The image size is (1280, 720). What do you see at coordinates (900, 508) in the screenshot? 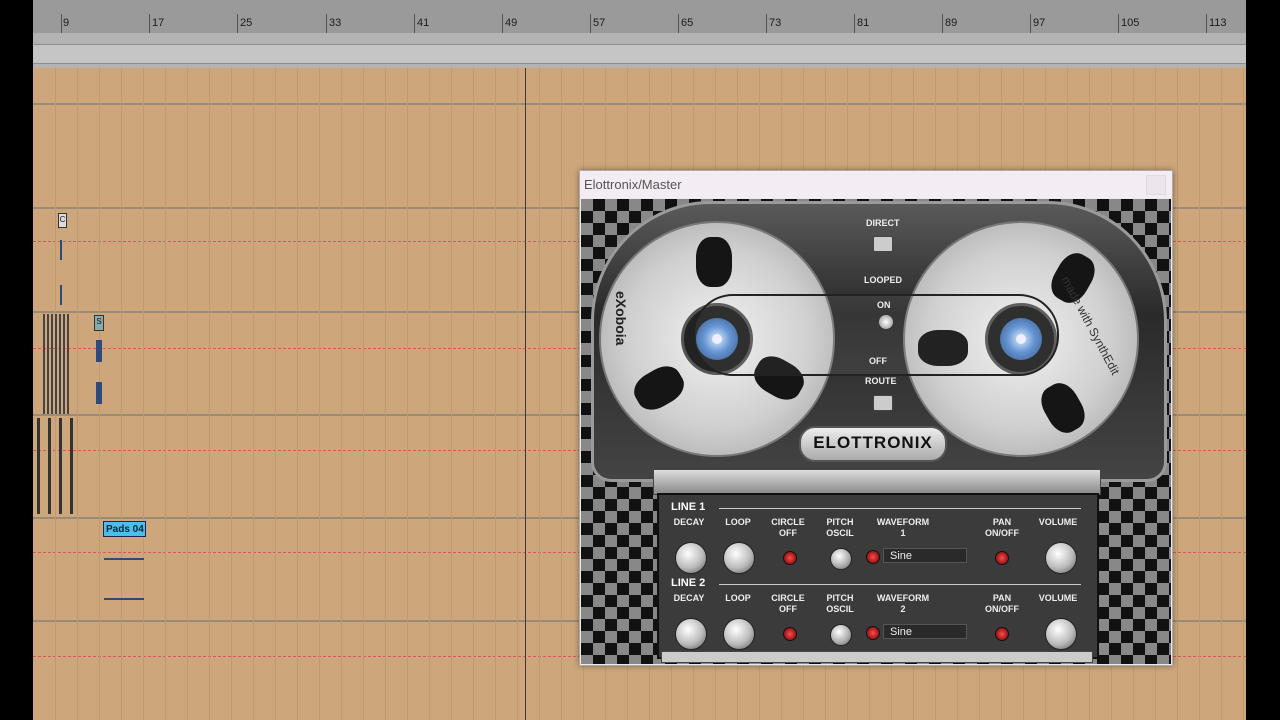
I see `line1-rule` at bounding box center [900, 508].